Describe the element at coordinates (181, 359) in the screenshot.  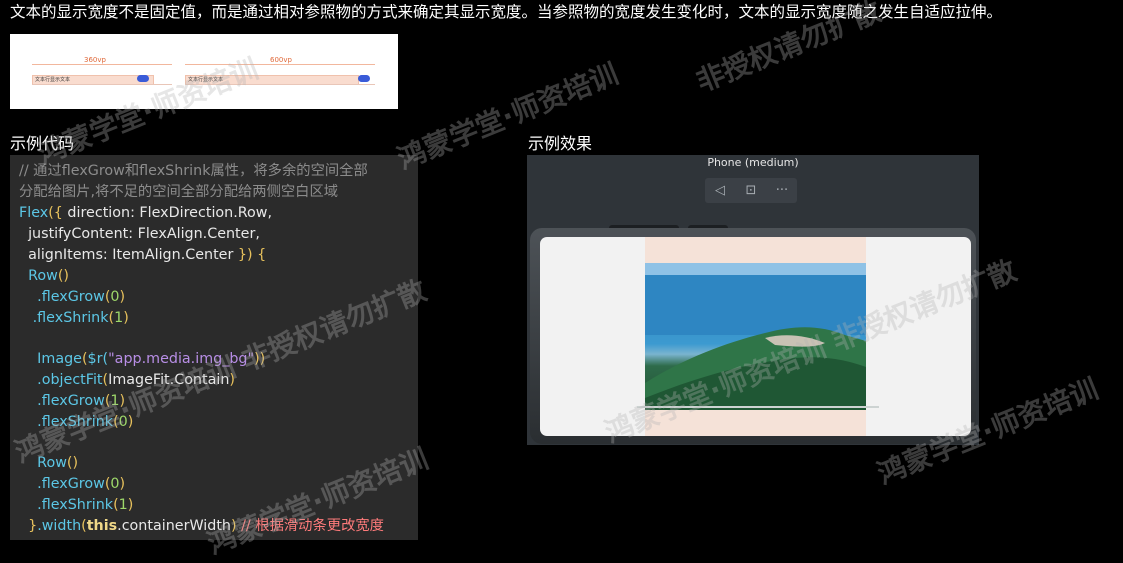
I see `code-token: "app.media.img_bg"` at that location.